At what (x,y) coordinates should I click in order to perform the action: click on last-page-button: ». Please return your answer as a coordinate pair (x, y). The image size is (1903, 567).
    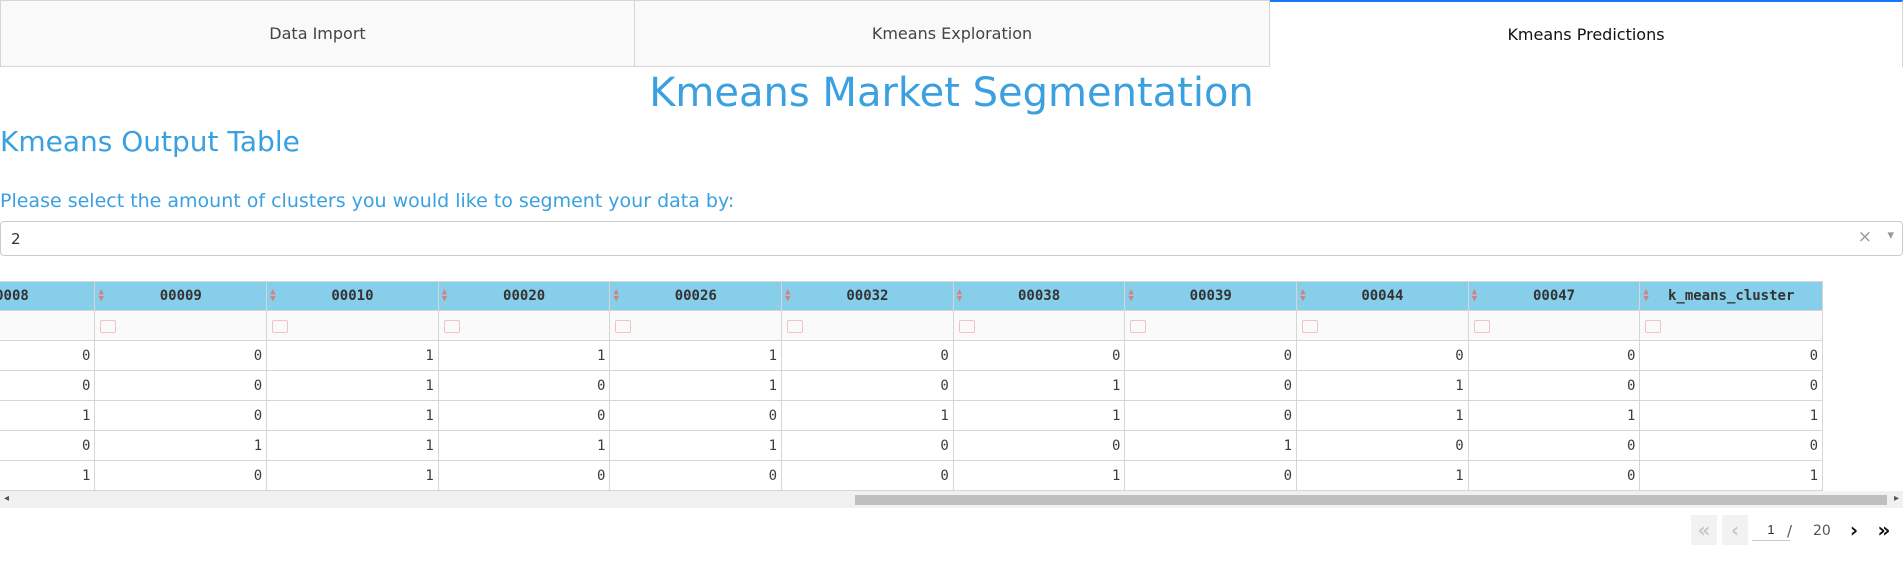
    Looking at the image, I should click on (1884, 530).